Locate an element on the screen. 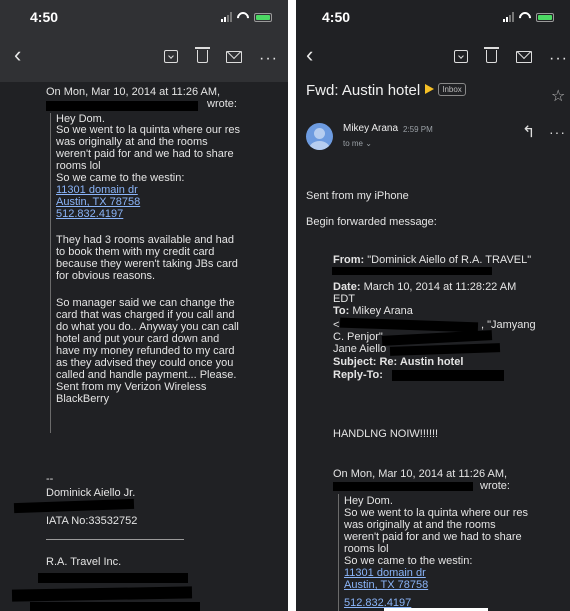  fwd-replyto-line: Reply-To: is located at coordinates (358, 375).